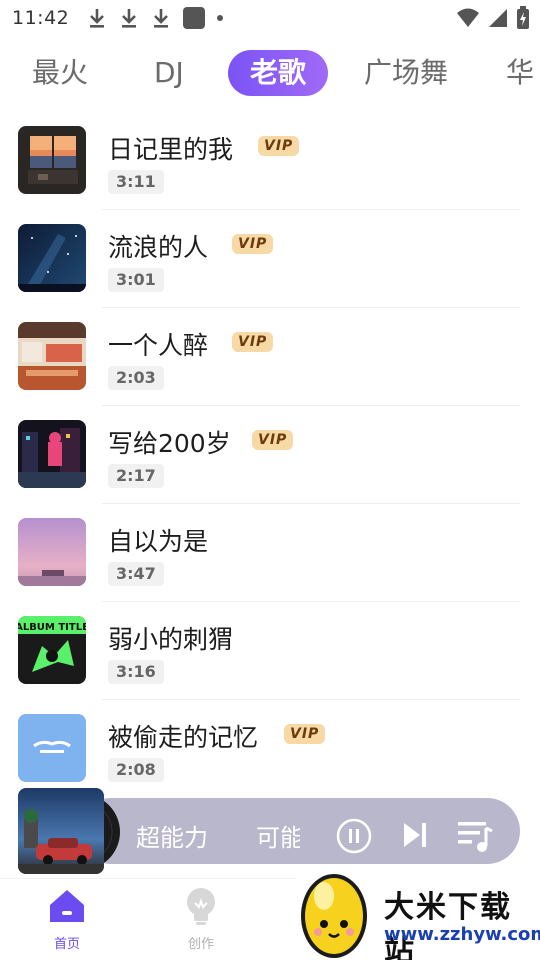 The height and width of the screenshot is (960, 540). I want to click on watermark-url: www.zzhyw.com, so click(462, 934).